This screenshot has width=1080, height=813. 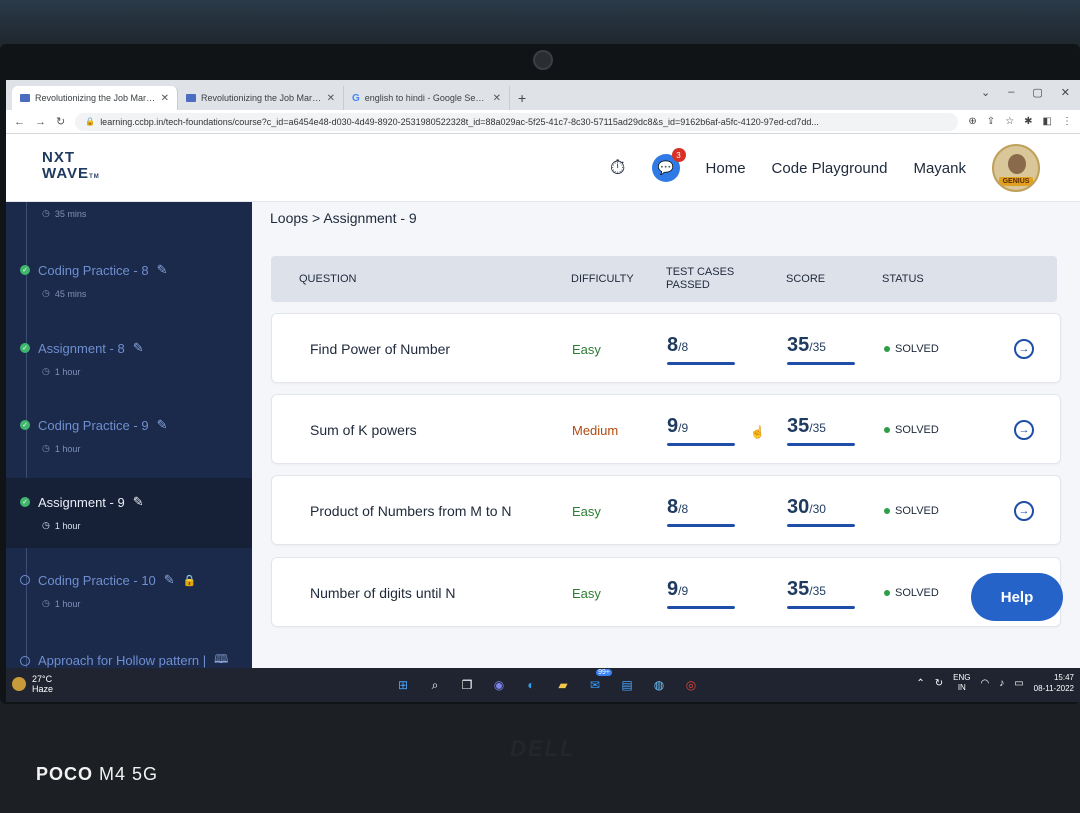 I want to click on sidebar-item-coding-practice-9: ✓ Coding Practice - 9 ✎ ◷ 1 hour, so click(x=129, y=435).